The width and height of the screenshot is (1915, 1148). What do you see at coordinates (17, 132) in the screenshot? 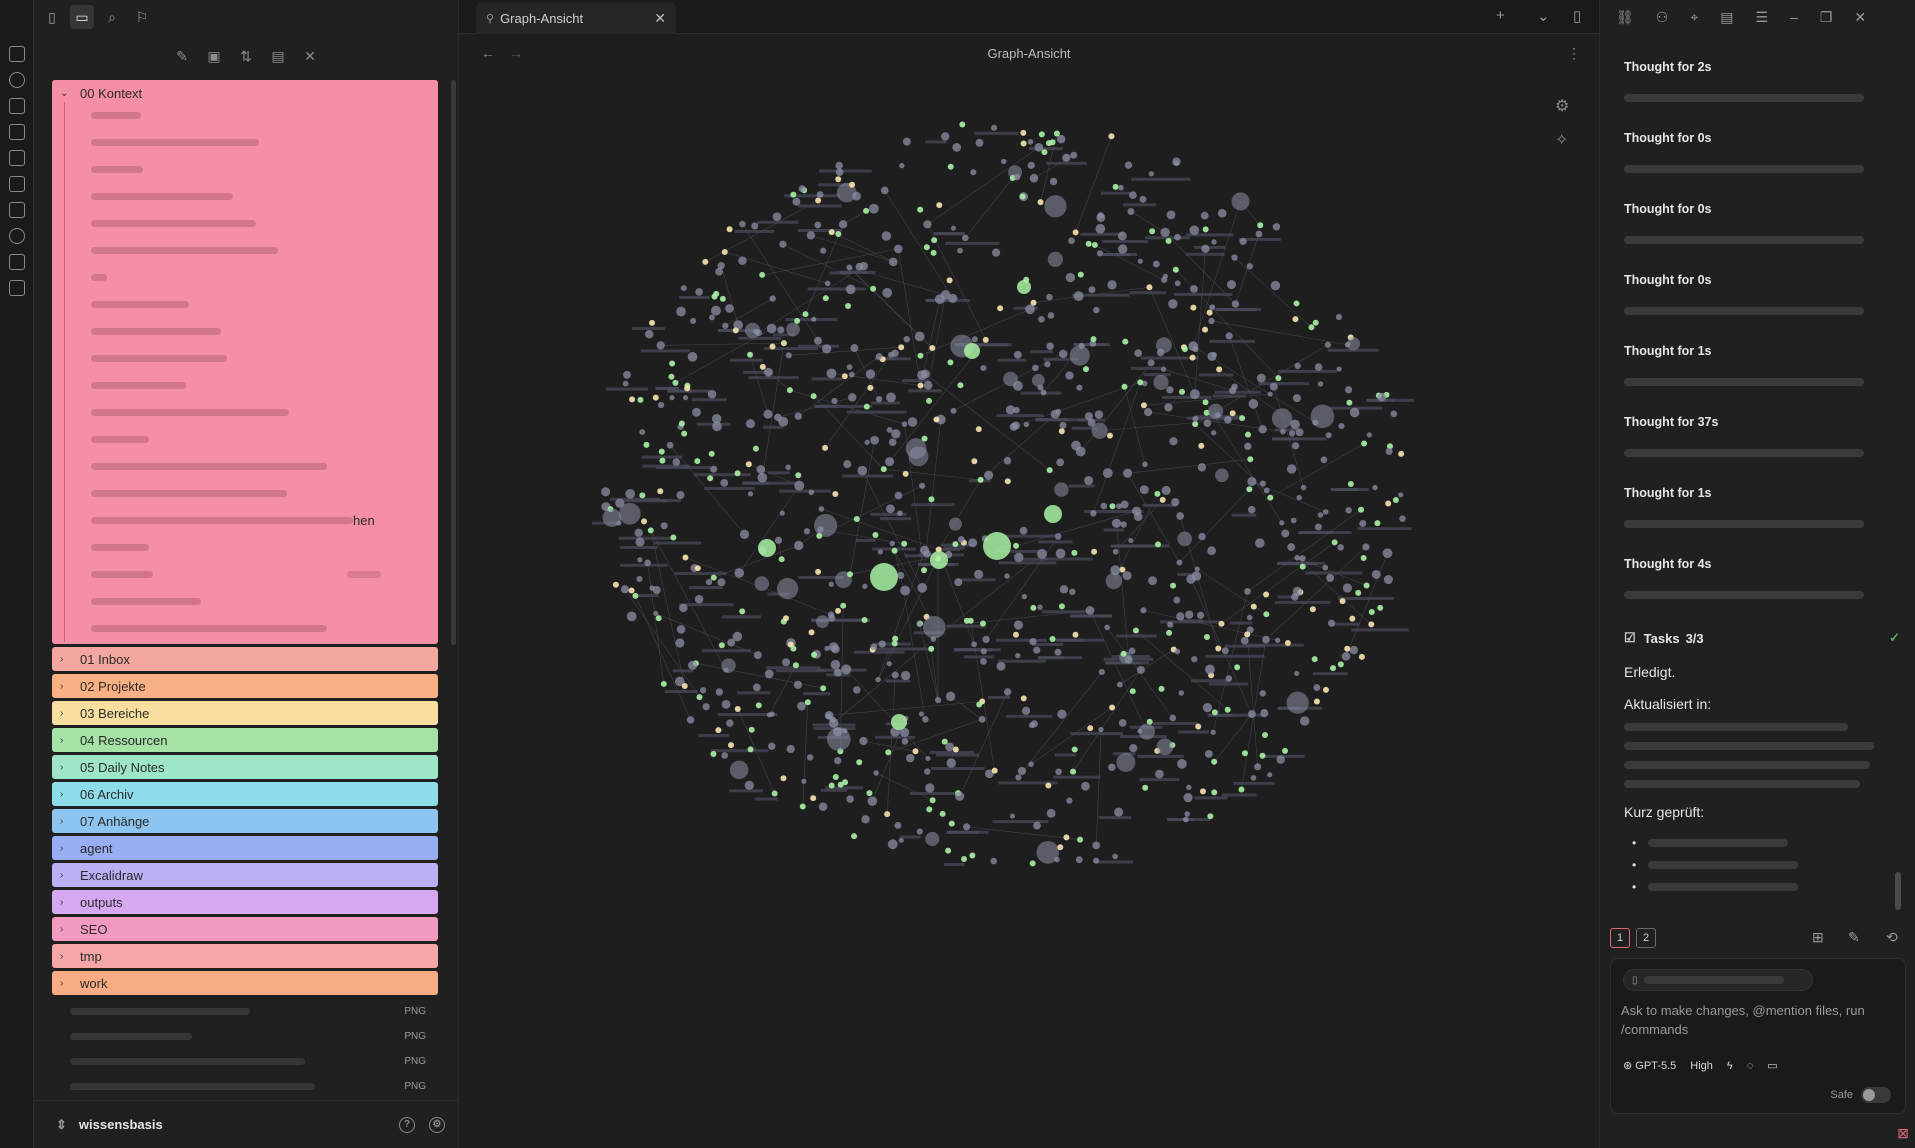
I see `calendar-icon` at bounding box center [17, 132].